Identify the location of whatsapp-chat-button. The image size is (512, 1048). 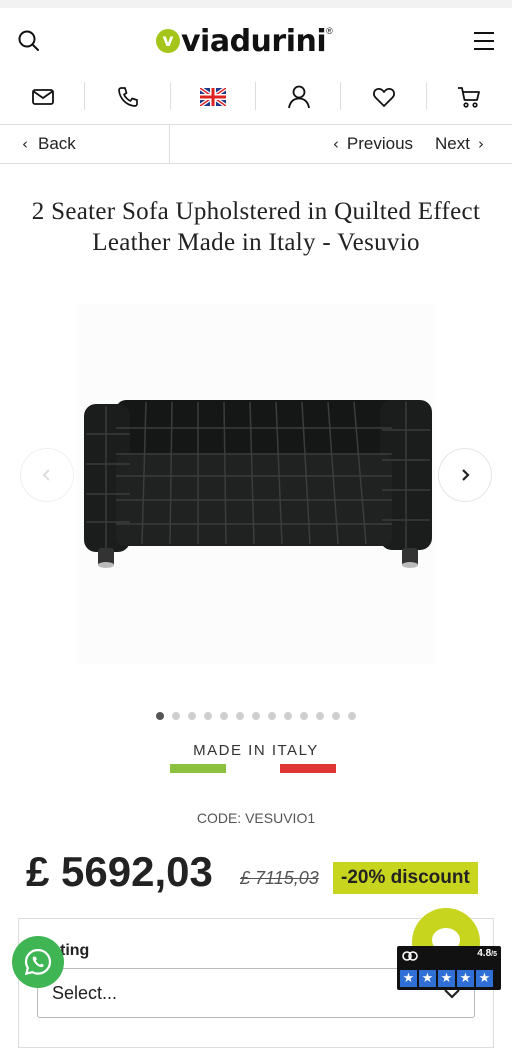
(38, 962).